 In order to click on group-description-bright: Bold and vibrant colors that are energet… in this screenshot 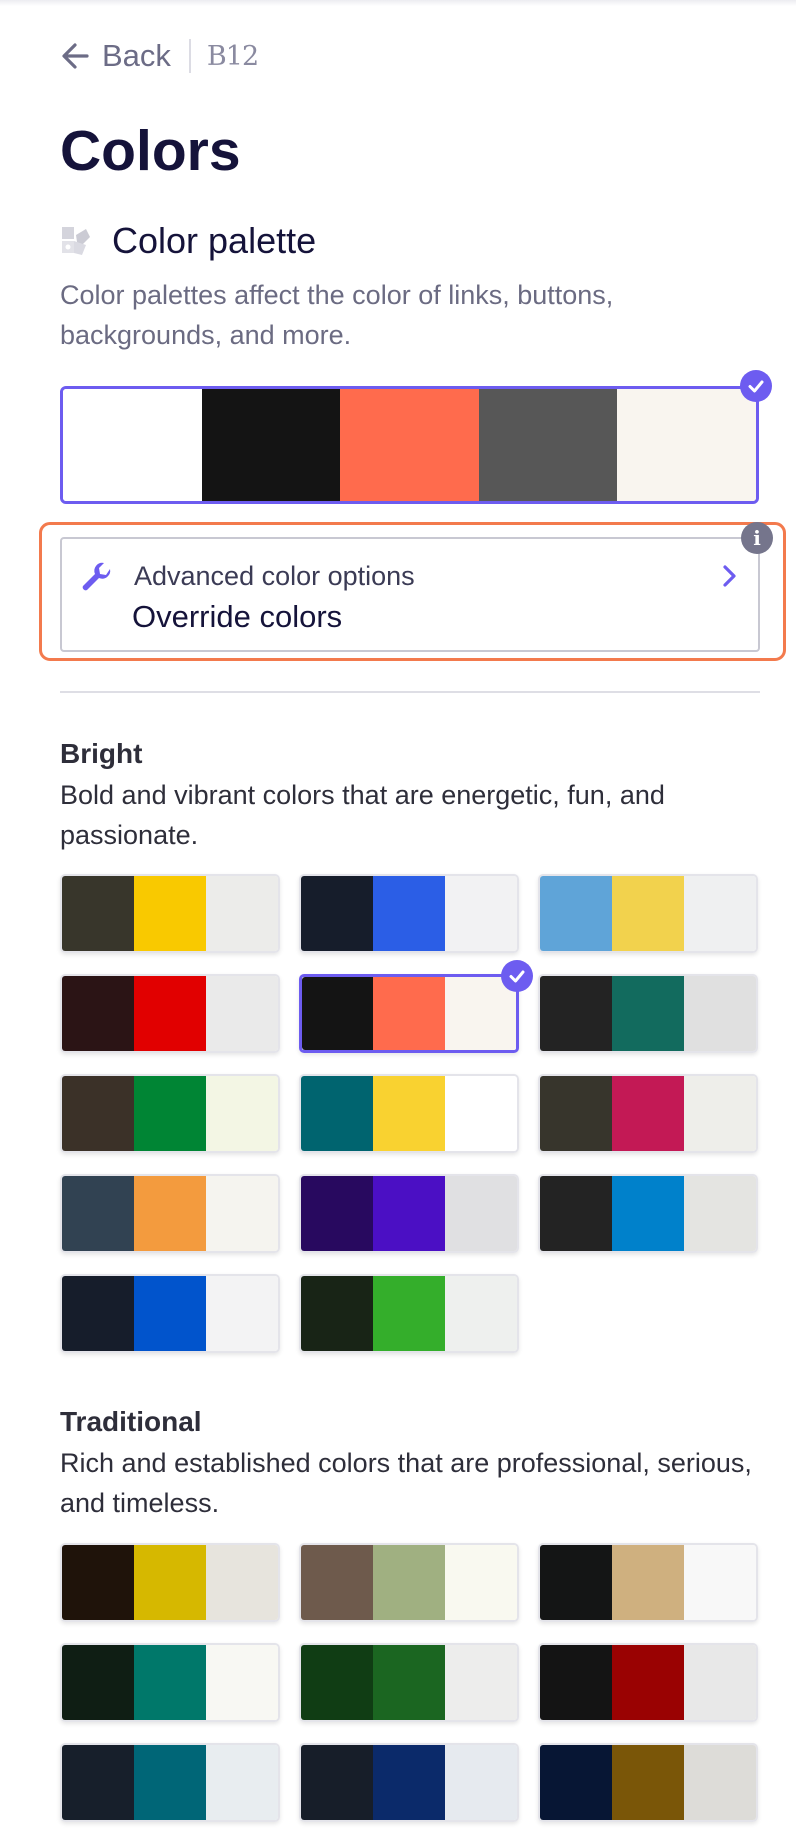, I will do `click(362, 815)`.